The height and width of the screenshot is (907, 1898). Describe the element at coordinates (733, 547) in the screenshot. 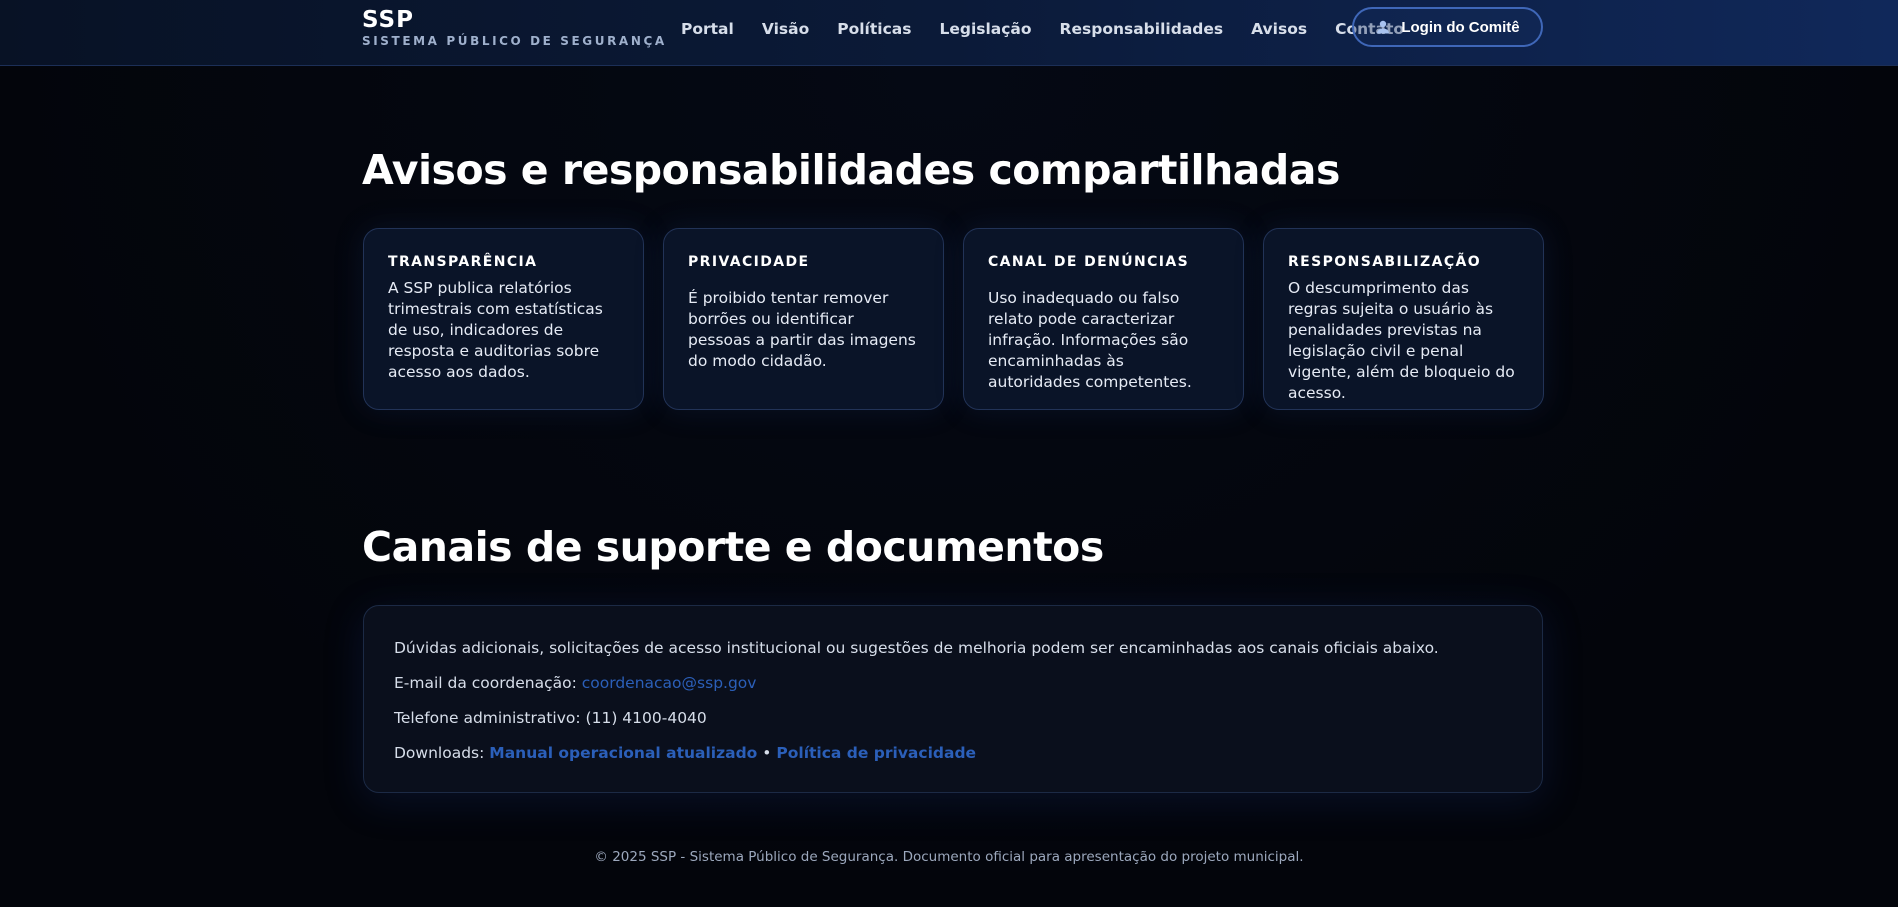

I see `support-section-title: Canais de suporte e documentos` at that location.